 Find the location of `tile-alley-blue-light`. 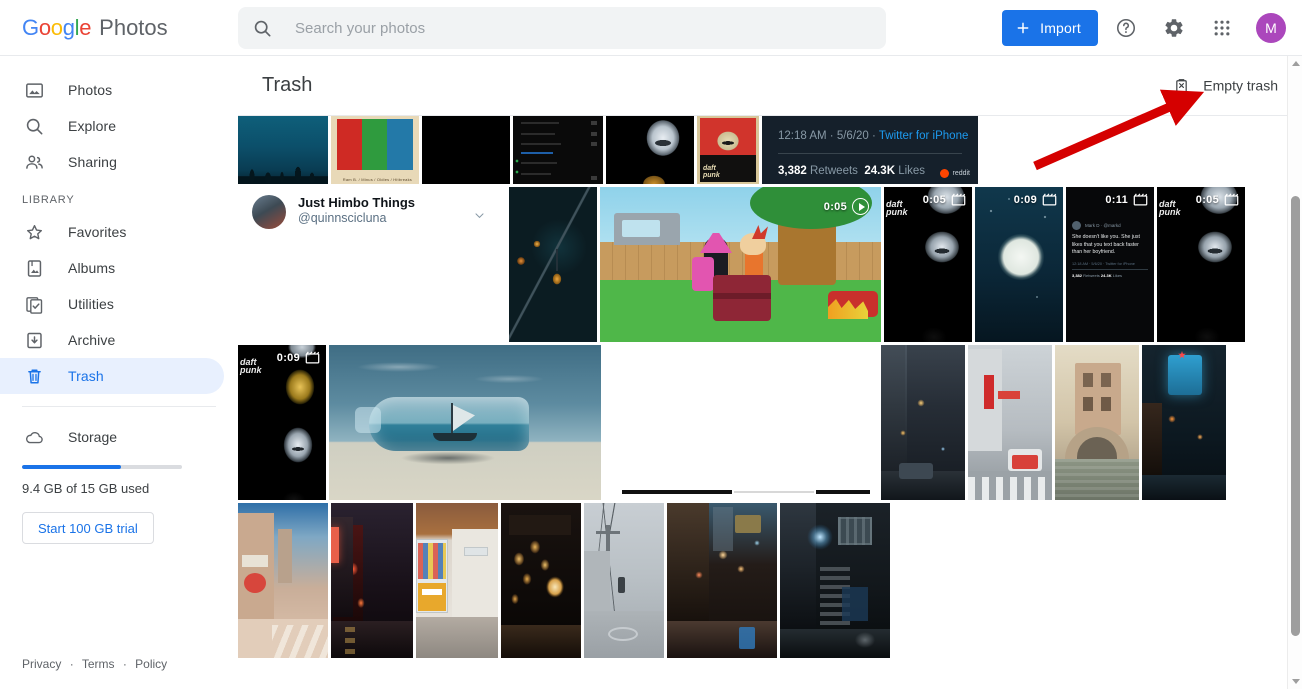

tile-alley-blue-light is located at coordinates (835, 580).